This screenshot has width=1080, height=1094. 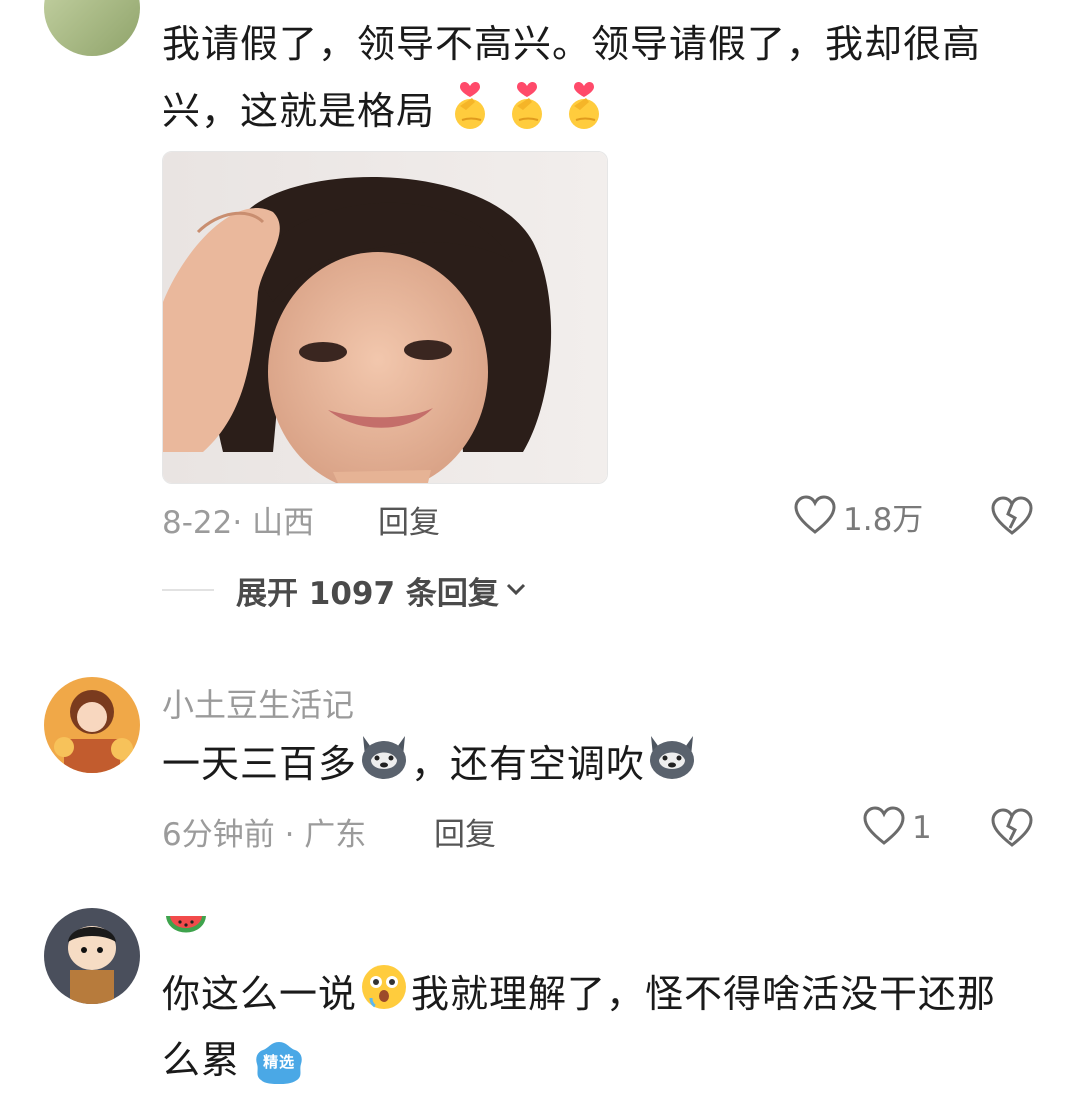 What do you see at coordinates (607, 996) in the screenshot?
I see `comment-text: 你这么一说 我就理解了，怪不得啥活没干还那` at bounding box center [607, 996].